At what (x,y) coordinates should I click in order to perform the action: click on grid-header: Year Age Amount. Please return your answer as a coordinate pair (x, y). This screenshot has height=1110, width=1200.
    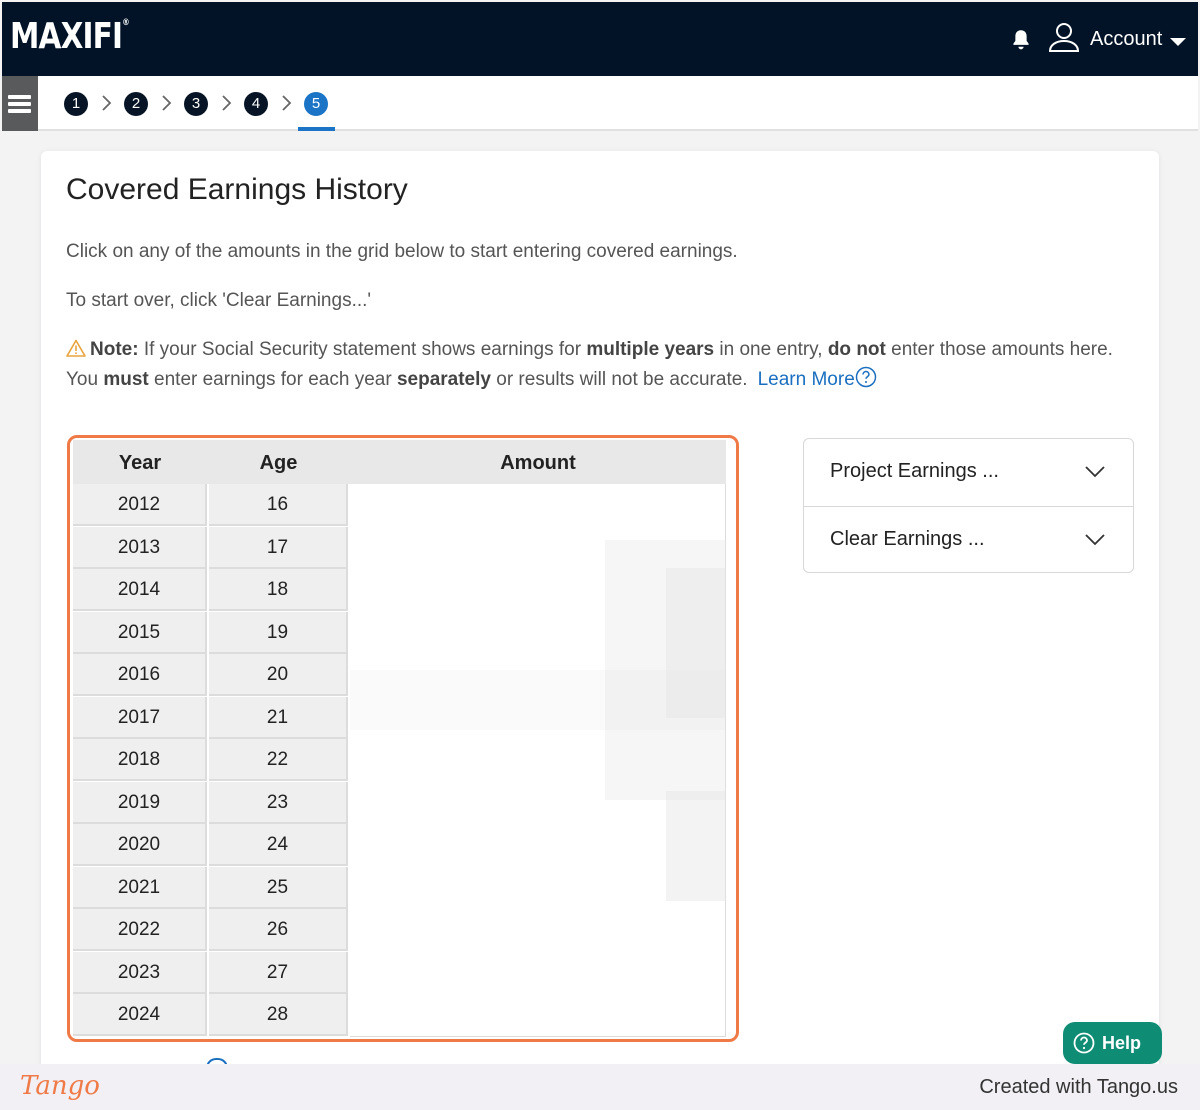
    Looking at the image, I should click on (399, 462).